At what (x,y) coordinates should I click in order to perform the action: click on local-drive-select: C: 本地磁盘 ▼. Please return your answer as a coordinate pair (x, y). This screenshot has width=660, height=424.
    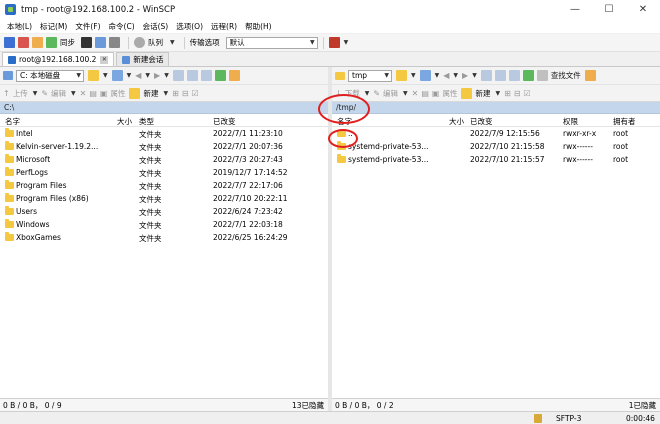
    Looking at the image, I should click on (50, 75).